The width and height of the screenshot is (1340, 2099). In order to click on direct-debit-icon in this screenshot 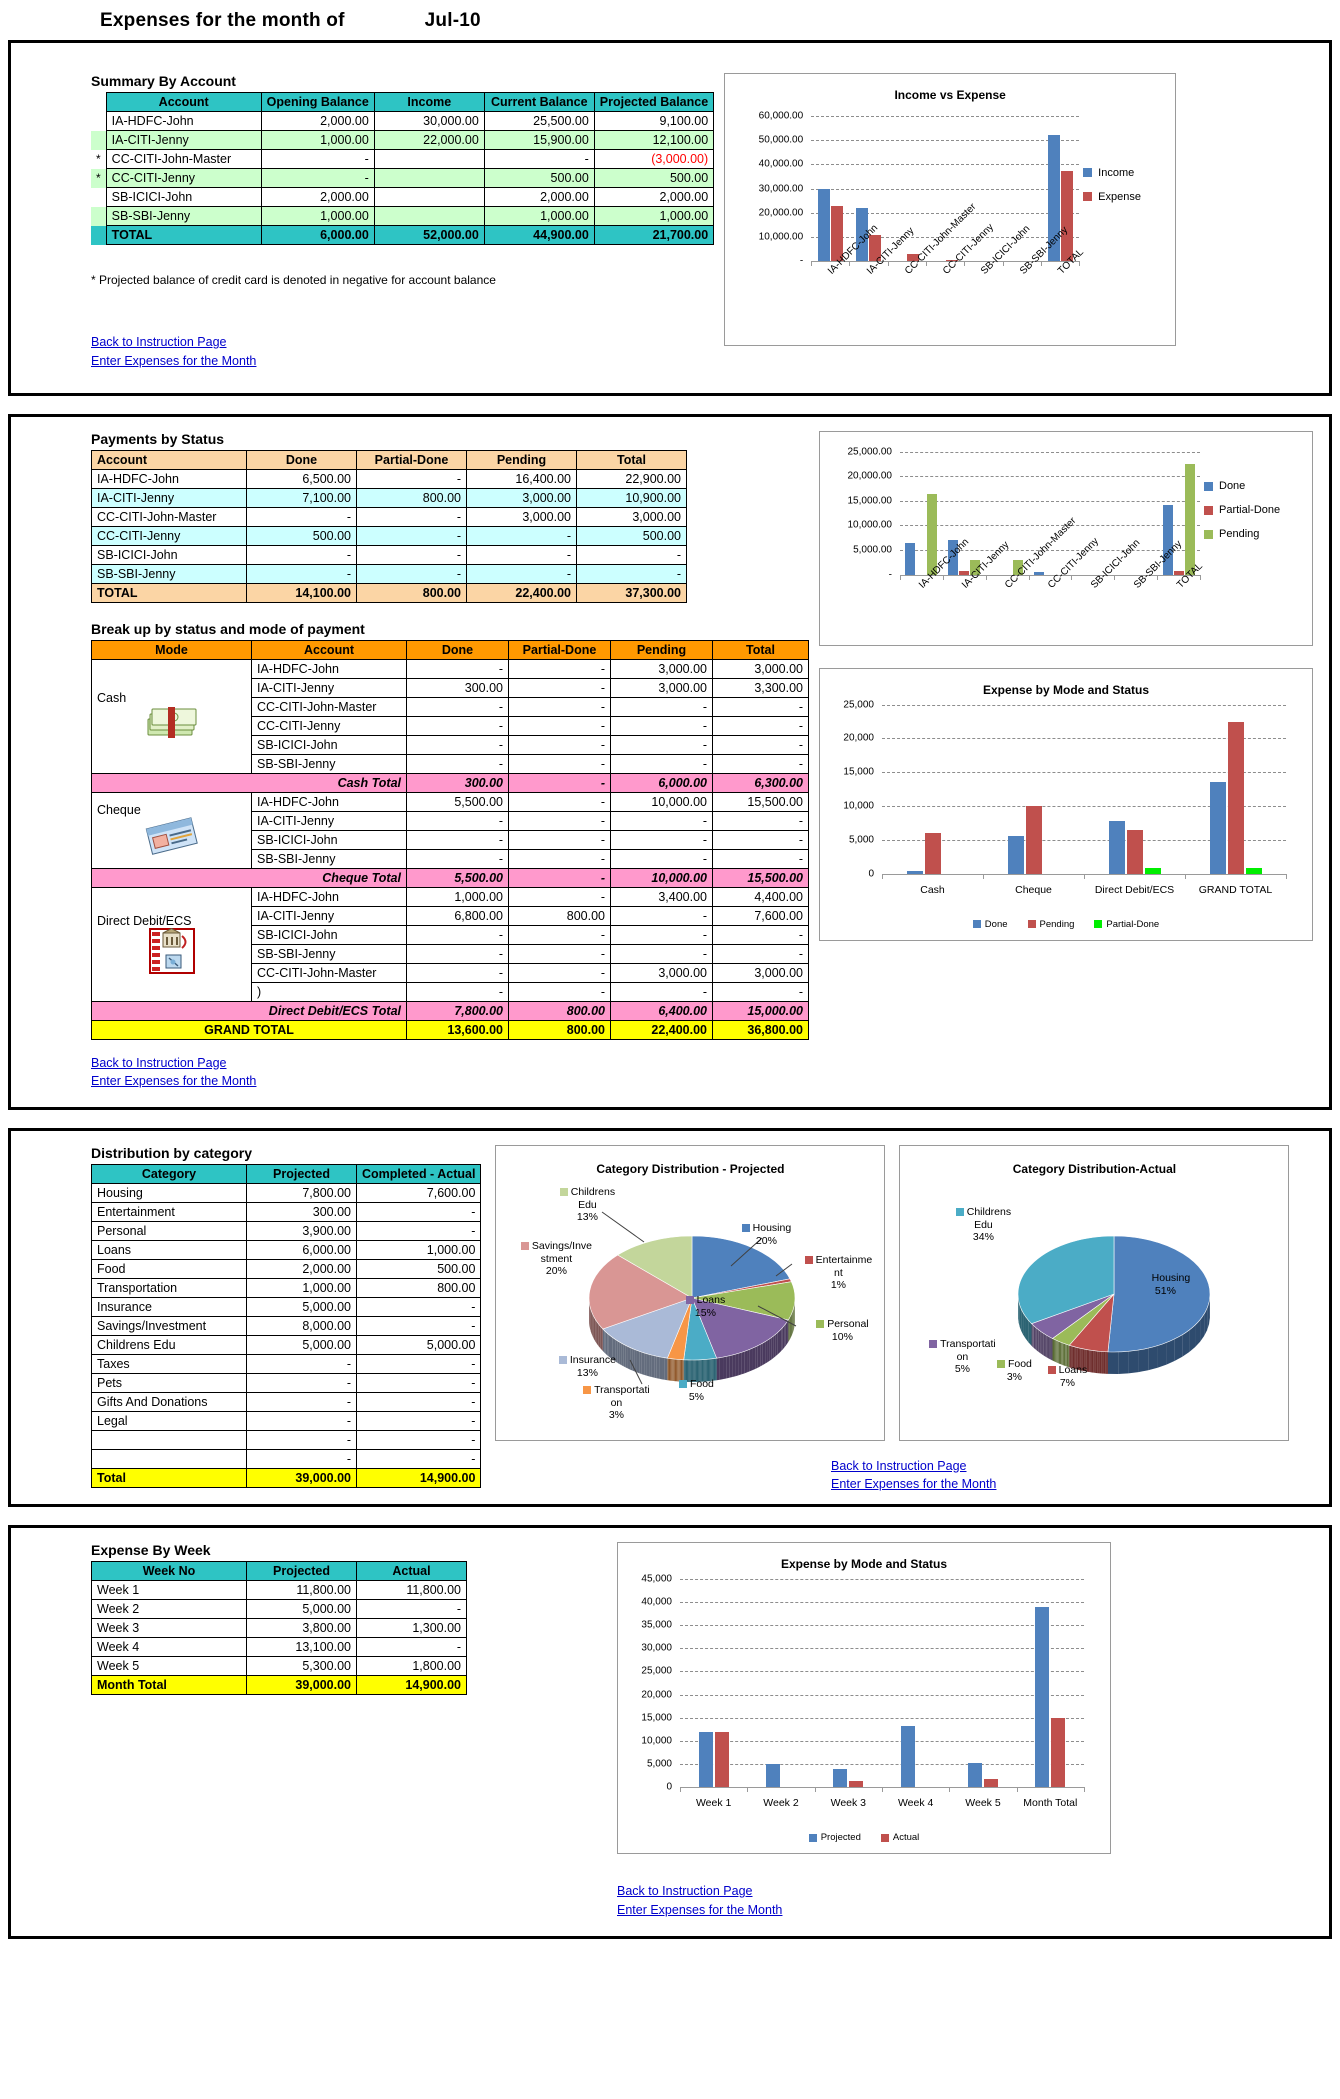, I will do `click(171, 951)`.